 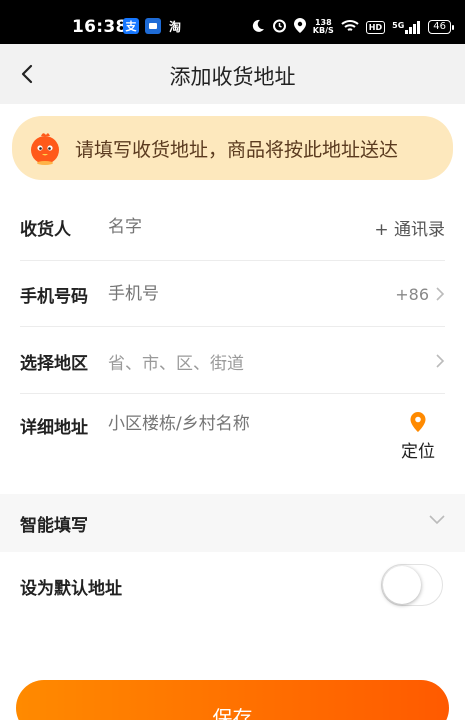 What do you see at coordinates (232, 586) in the screenshot?
I see `default-address-row: 设为默认地址` at bounding box center [232, 586].